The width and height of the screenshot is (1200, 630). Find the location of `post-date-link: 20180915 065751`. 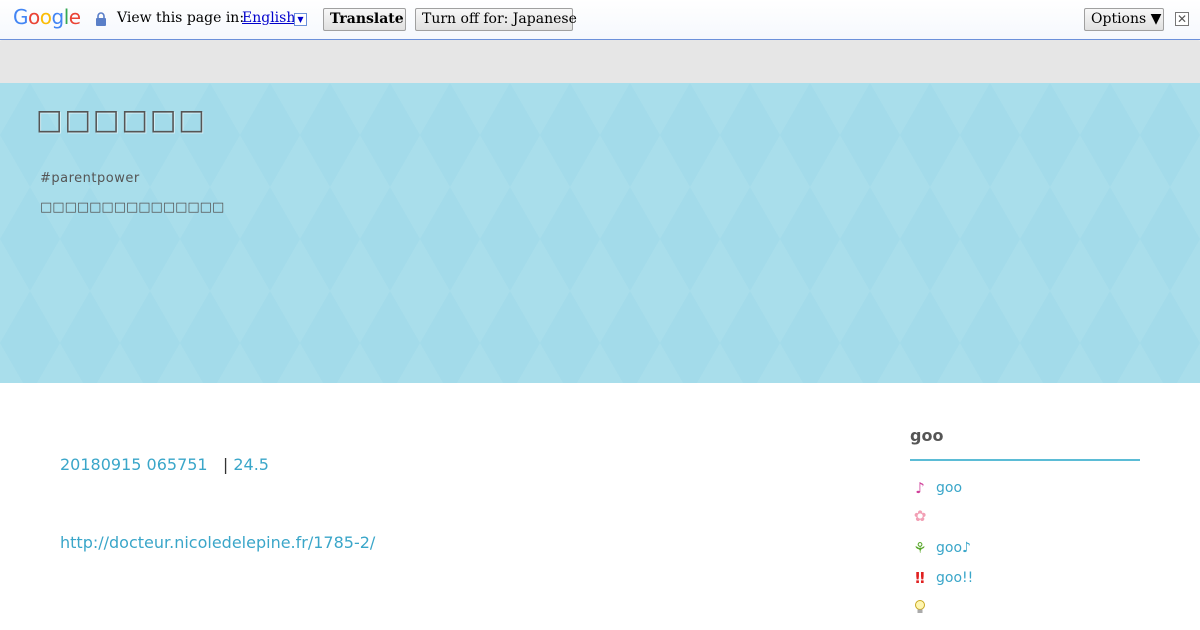

post-date-link: 20180915 065751 is located at coordinates (134, 464).